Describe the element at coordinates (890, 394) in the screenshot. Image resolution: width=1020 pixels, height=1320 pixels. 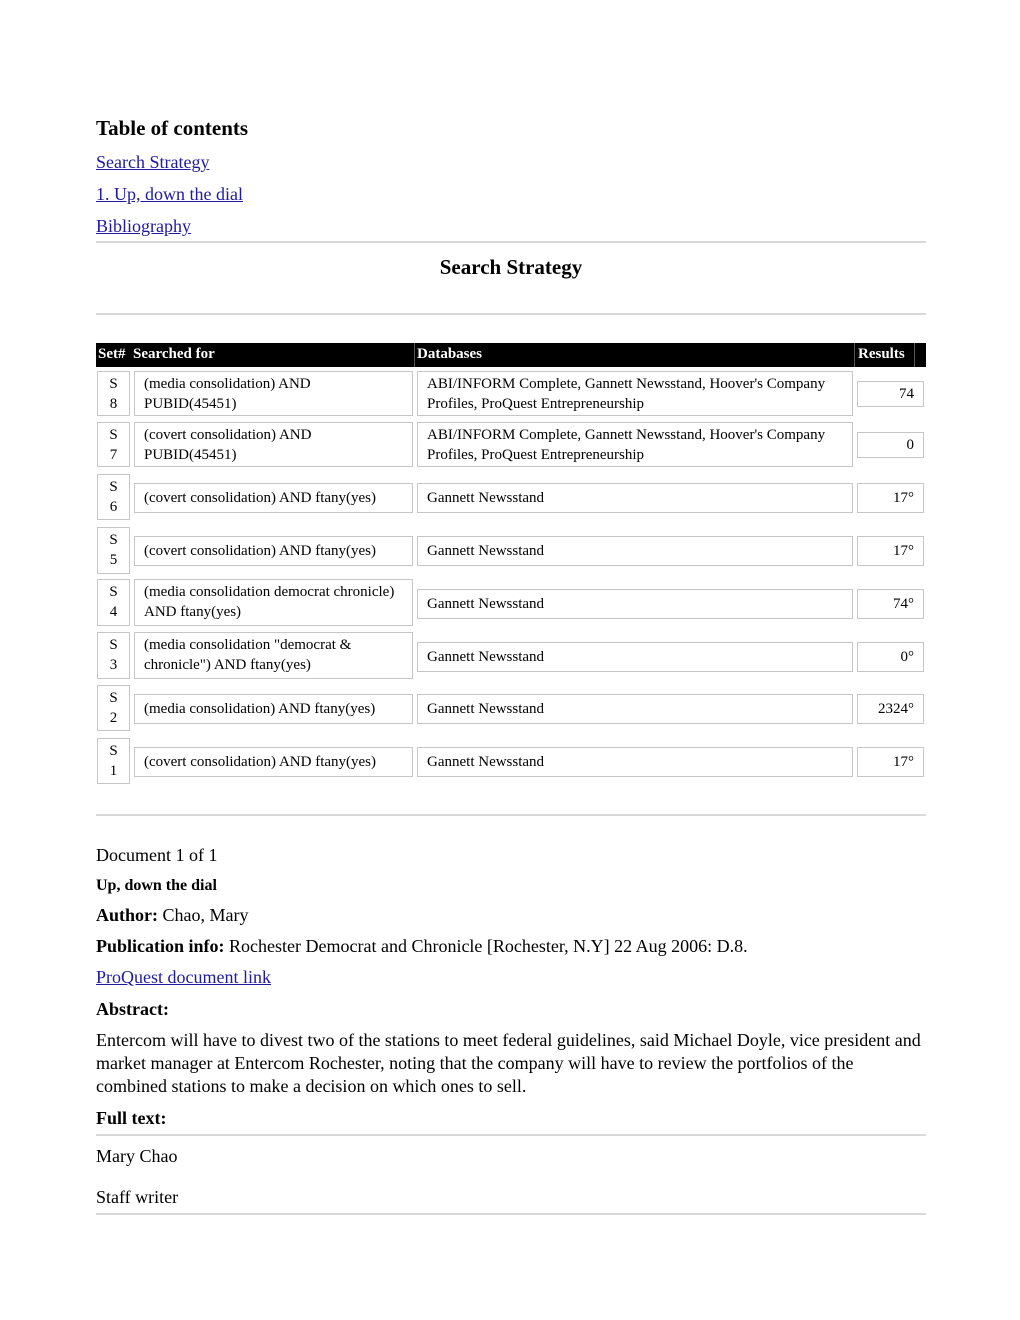
I see `results-count: 74` at that location.